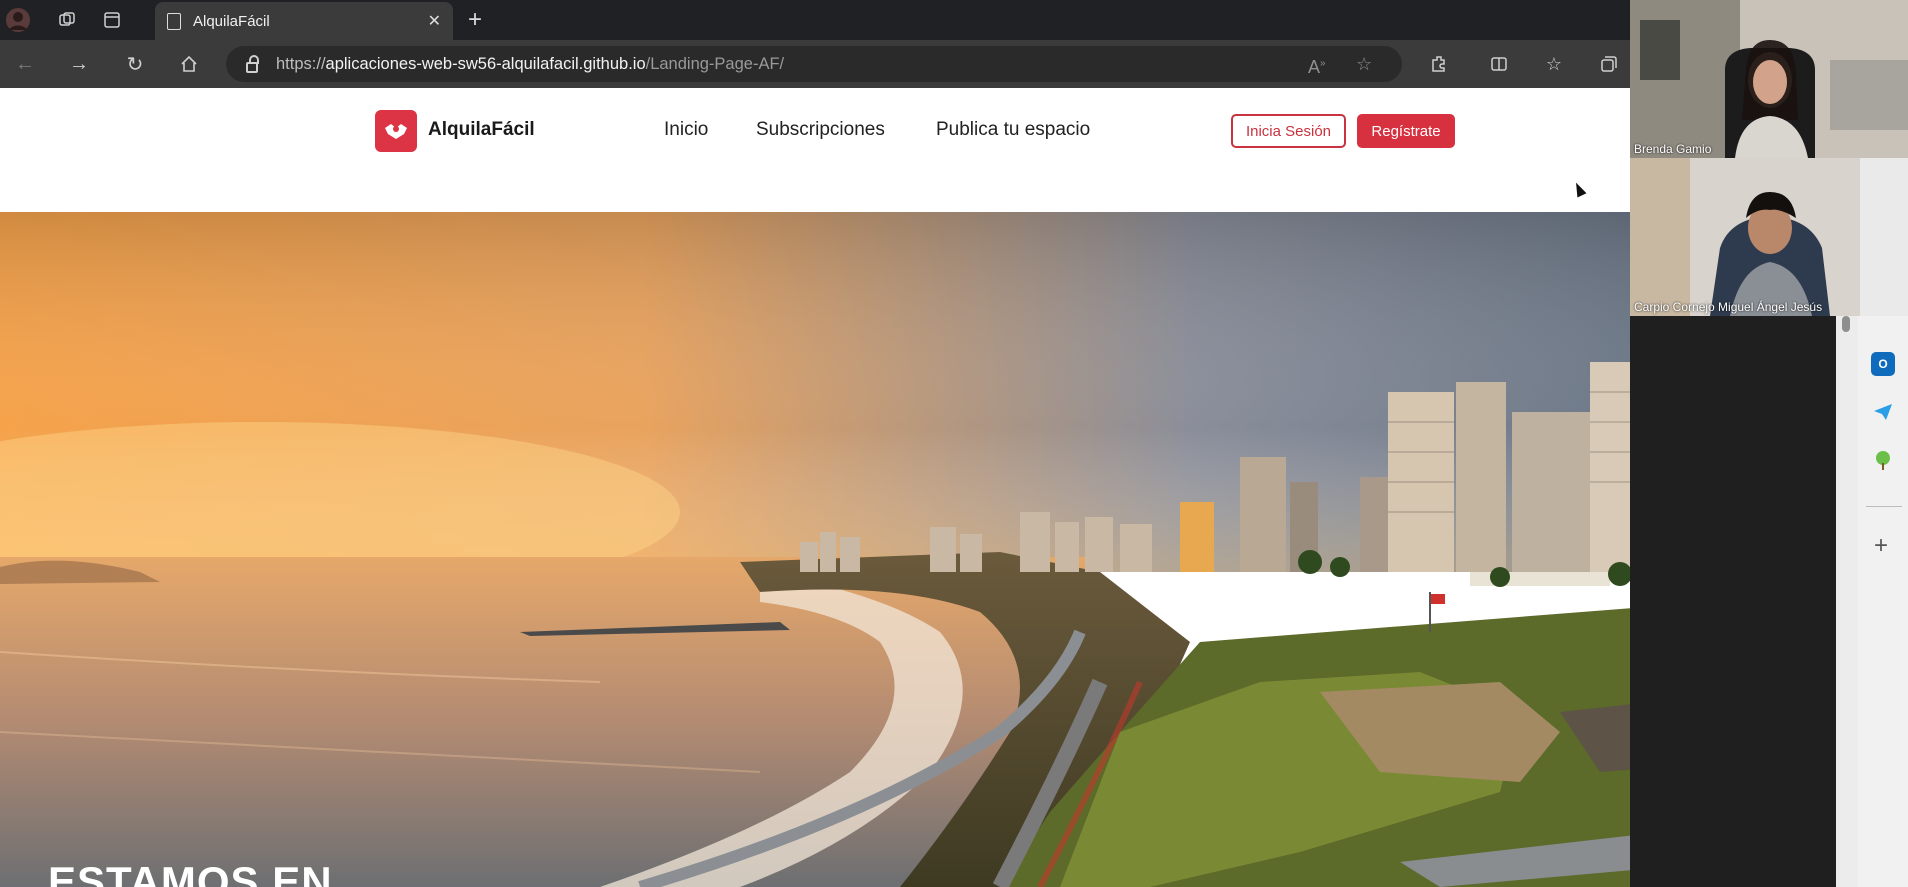 The height and width of the screenshot is (887, 1908). I want to click on nav-inicio: Inicio, so click(686, 130).